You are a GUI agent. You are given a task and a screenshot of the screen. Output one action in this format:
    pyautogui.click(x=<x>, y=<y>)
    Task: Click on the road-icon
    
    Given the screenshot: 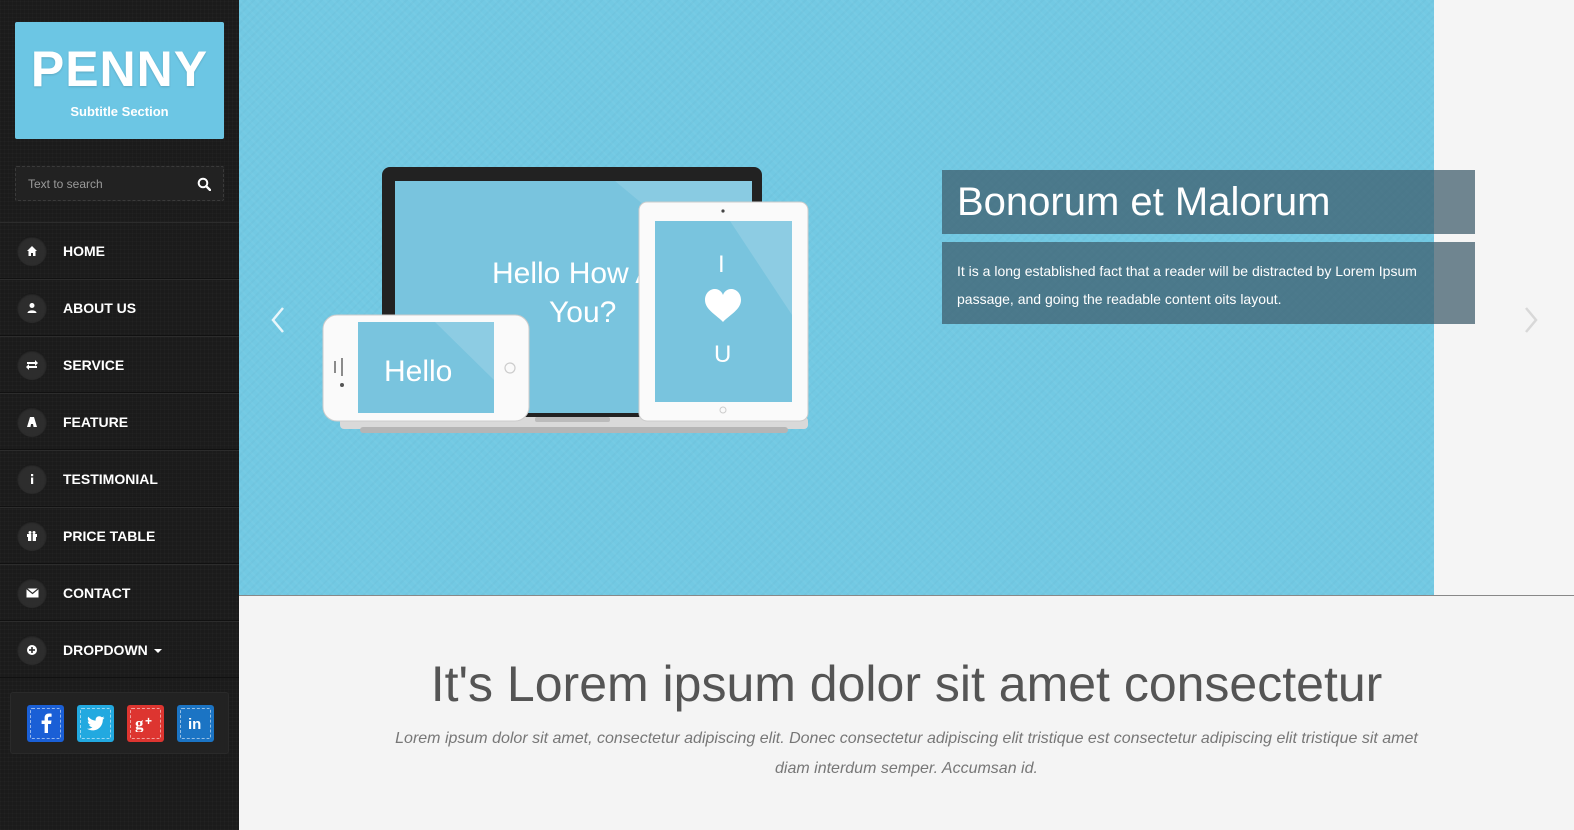 What is the action you would take?
    pyautogui.click(x=32, y=421)
    